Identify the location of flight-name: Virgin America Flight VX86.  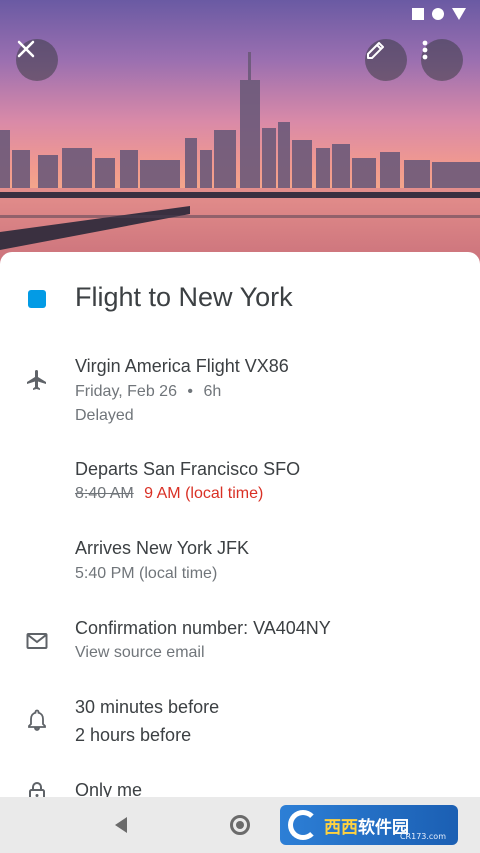
(182, 366).